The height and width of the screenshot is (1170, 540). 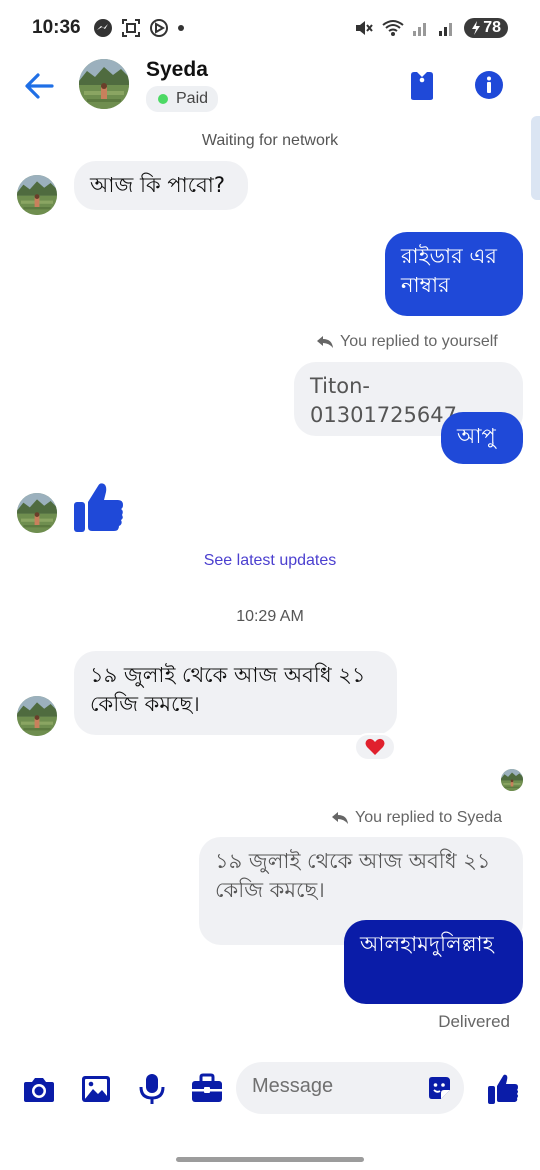 I want to click on outgoing-message: আপু, so click(x=482, y=438).